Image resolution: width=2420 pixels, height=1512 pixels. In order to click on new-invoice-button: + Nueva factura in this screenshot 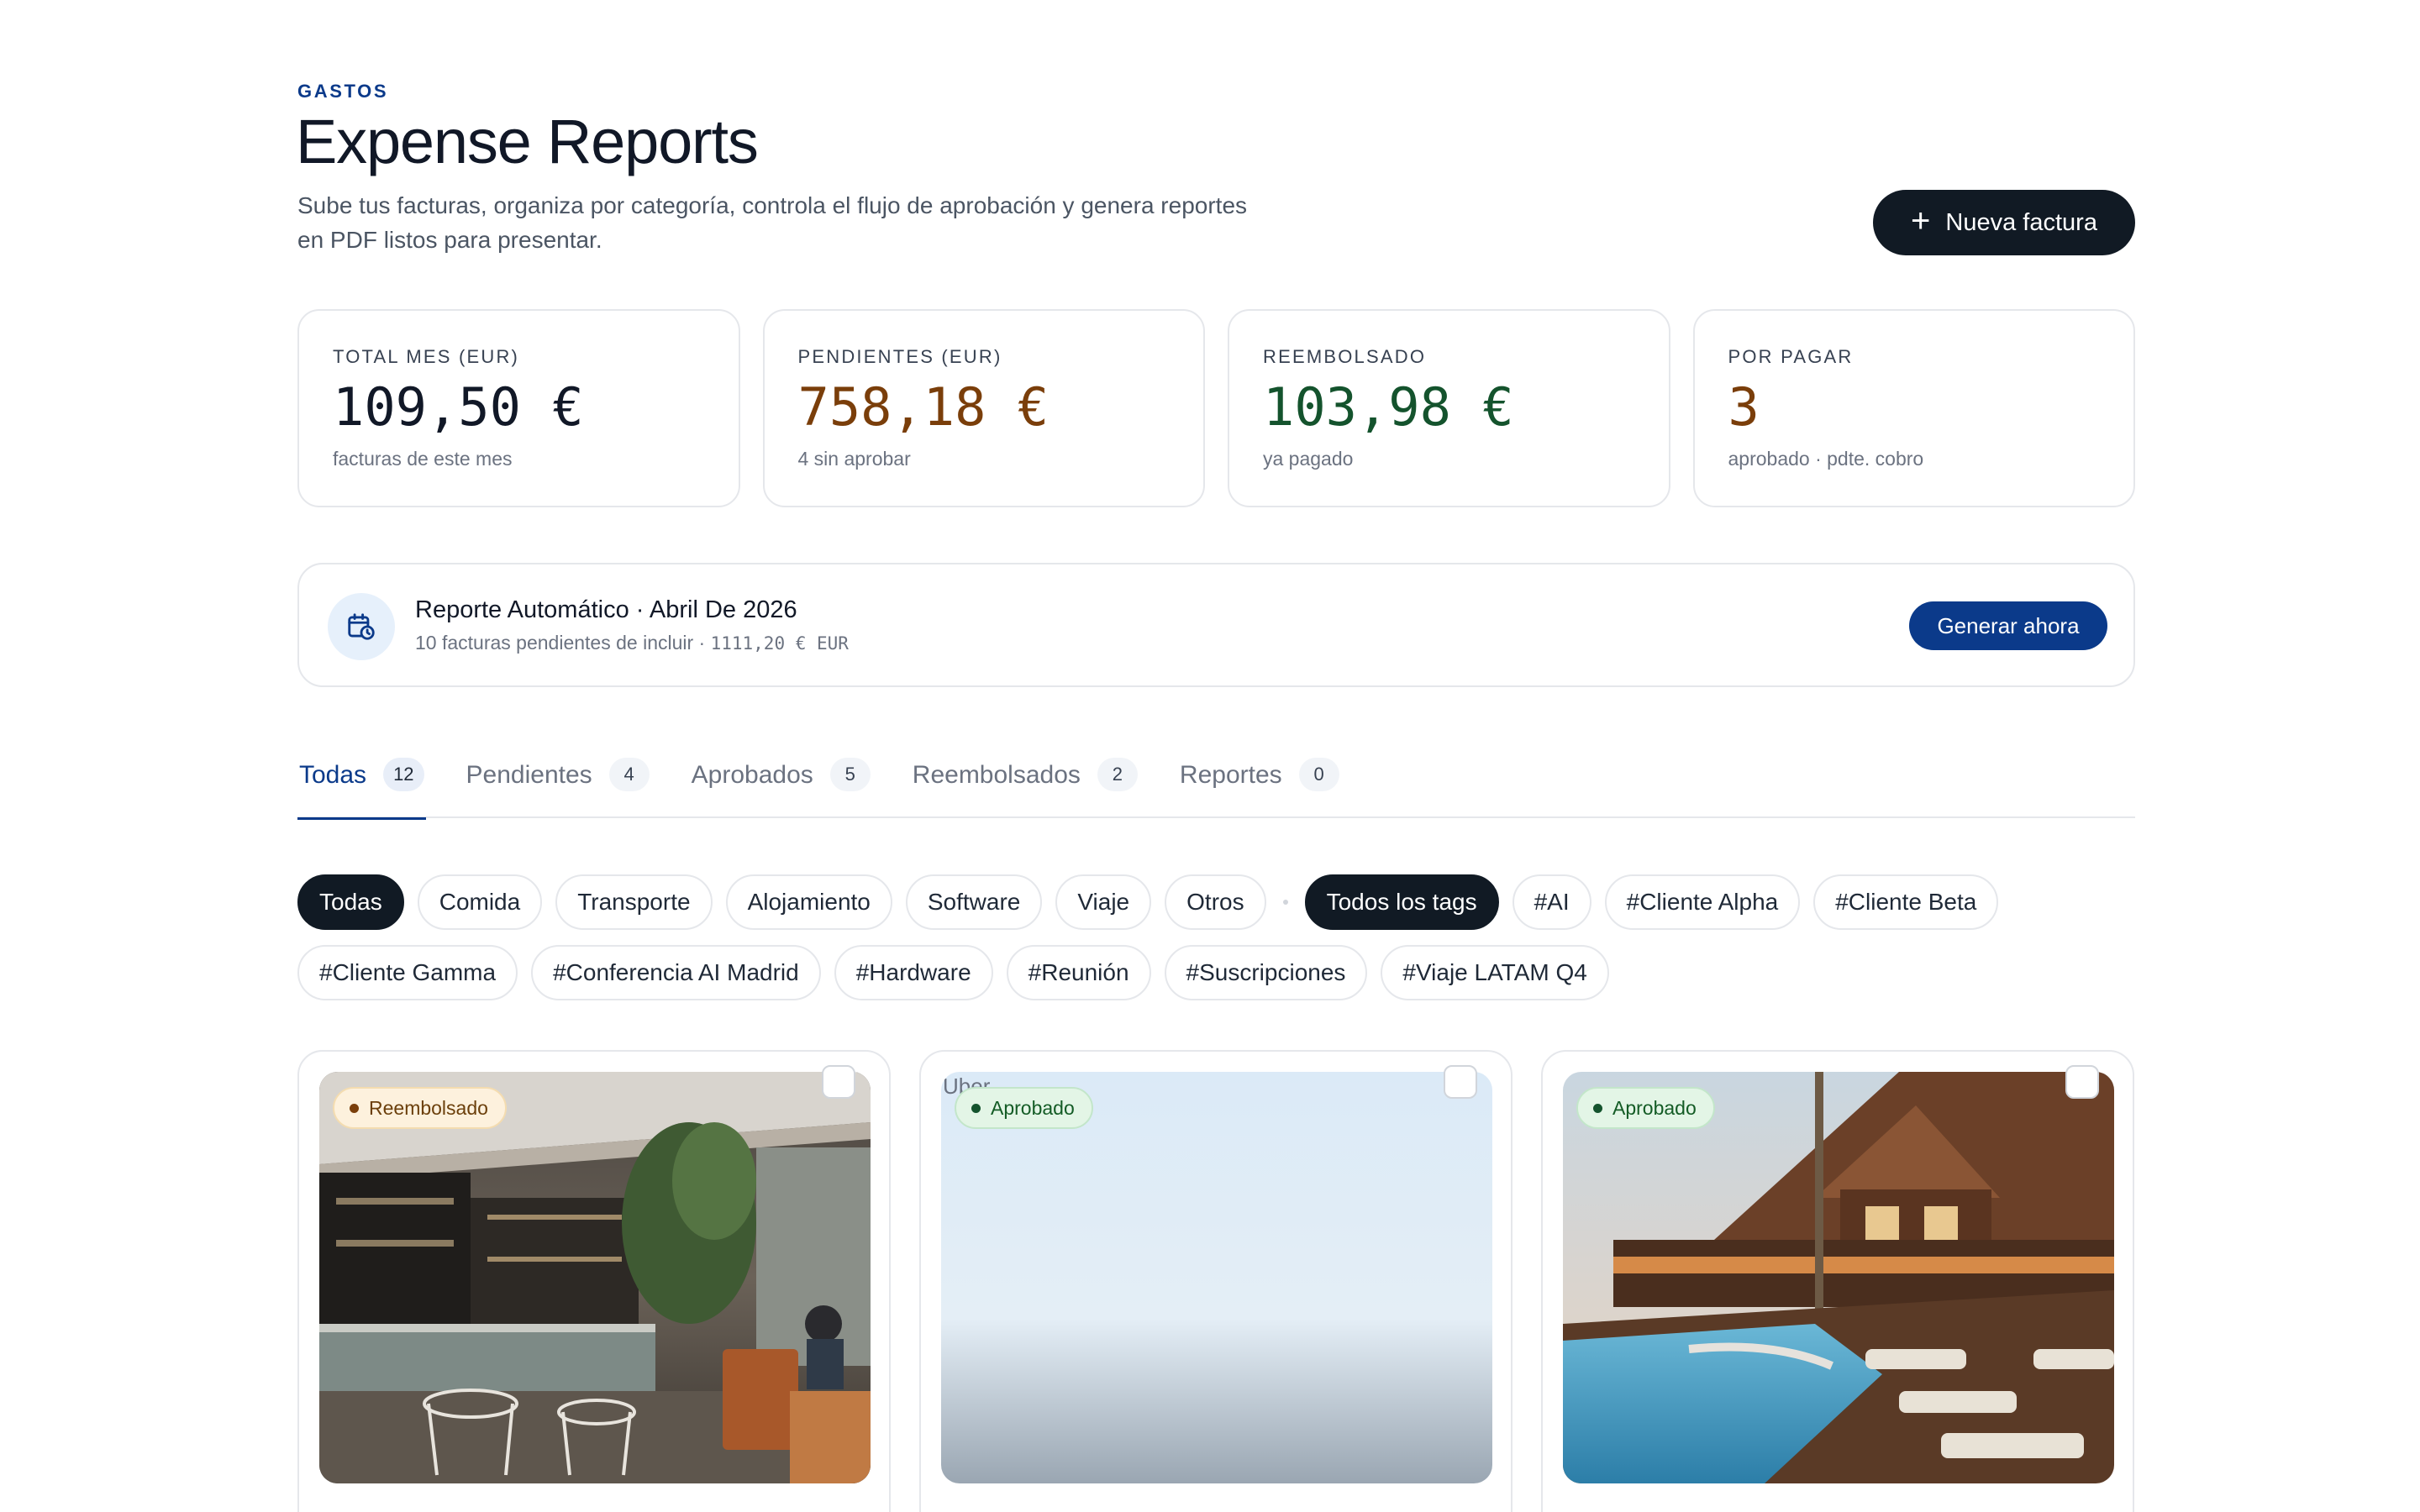, I will do `click(2004, 222)`.